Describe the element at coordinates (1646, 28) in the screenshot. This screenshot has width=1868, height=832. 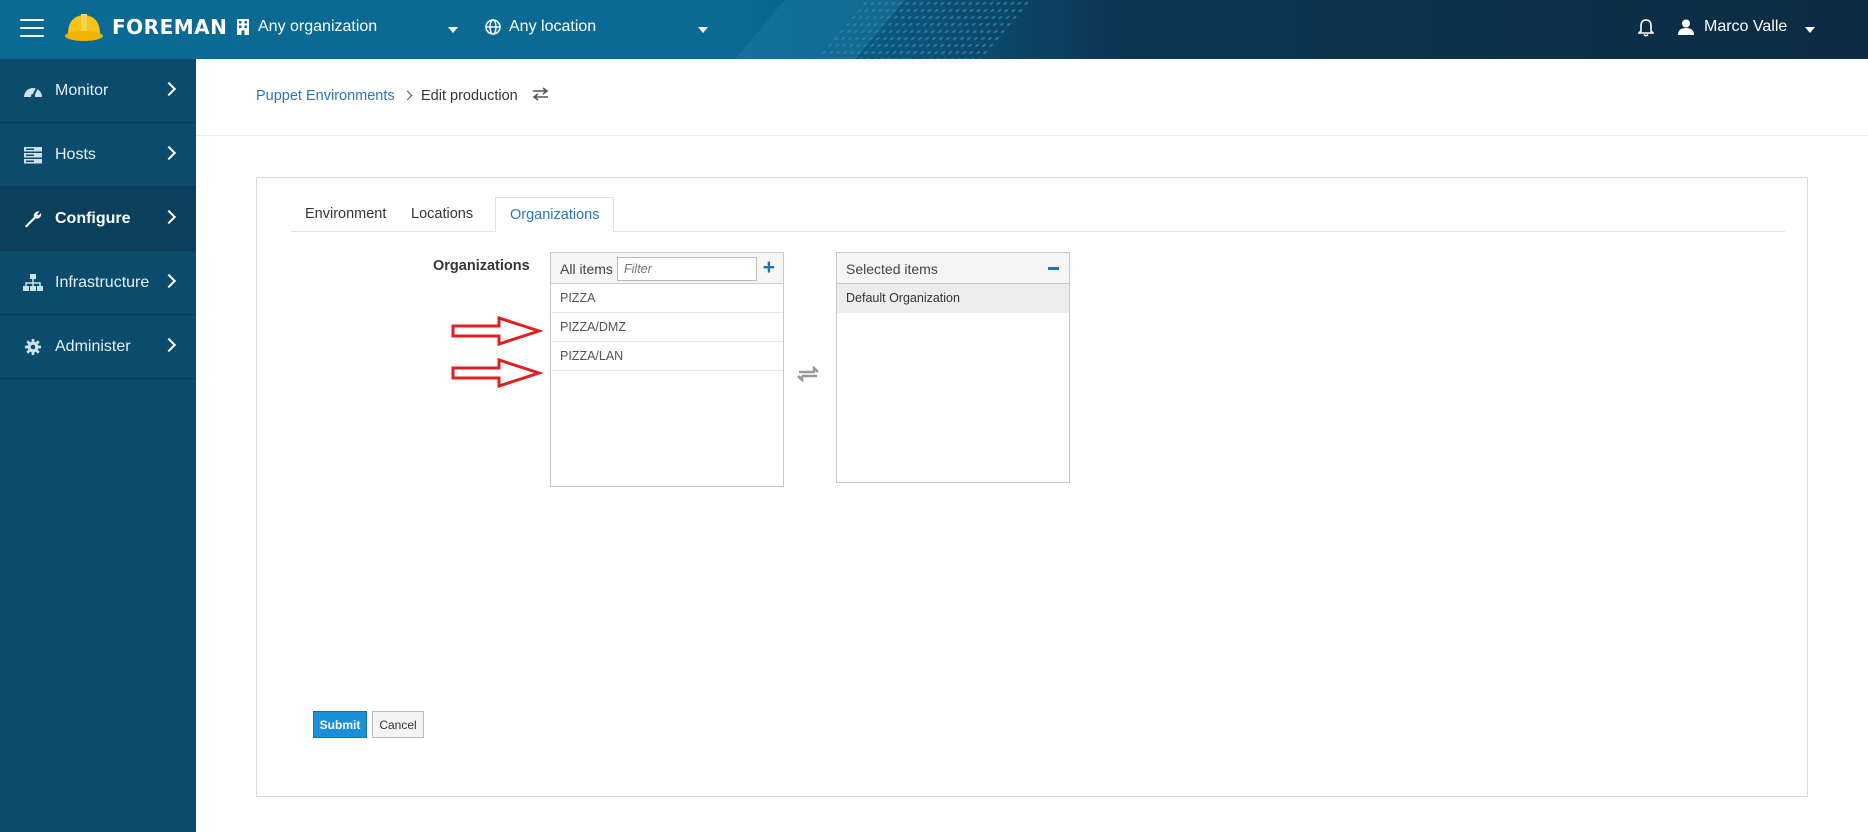
I see `bell-icon` at that location.